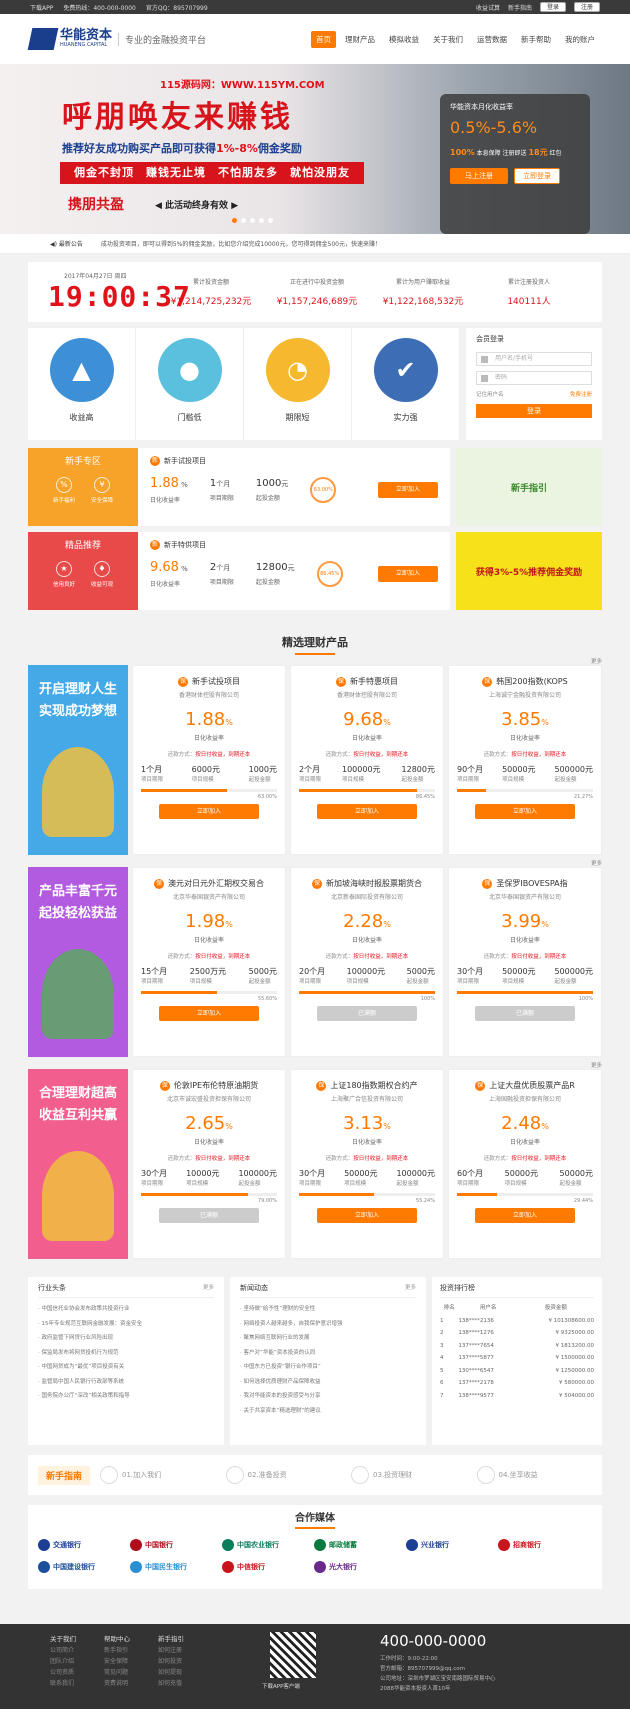 This screenshot has height=1709, width=630. Describe the element at coordinates (367, 883) in the screenshot. I see `product-name: 保新加坡海峡时报股票期货合` at that location.